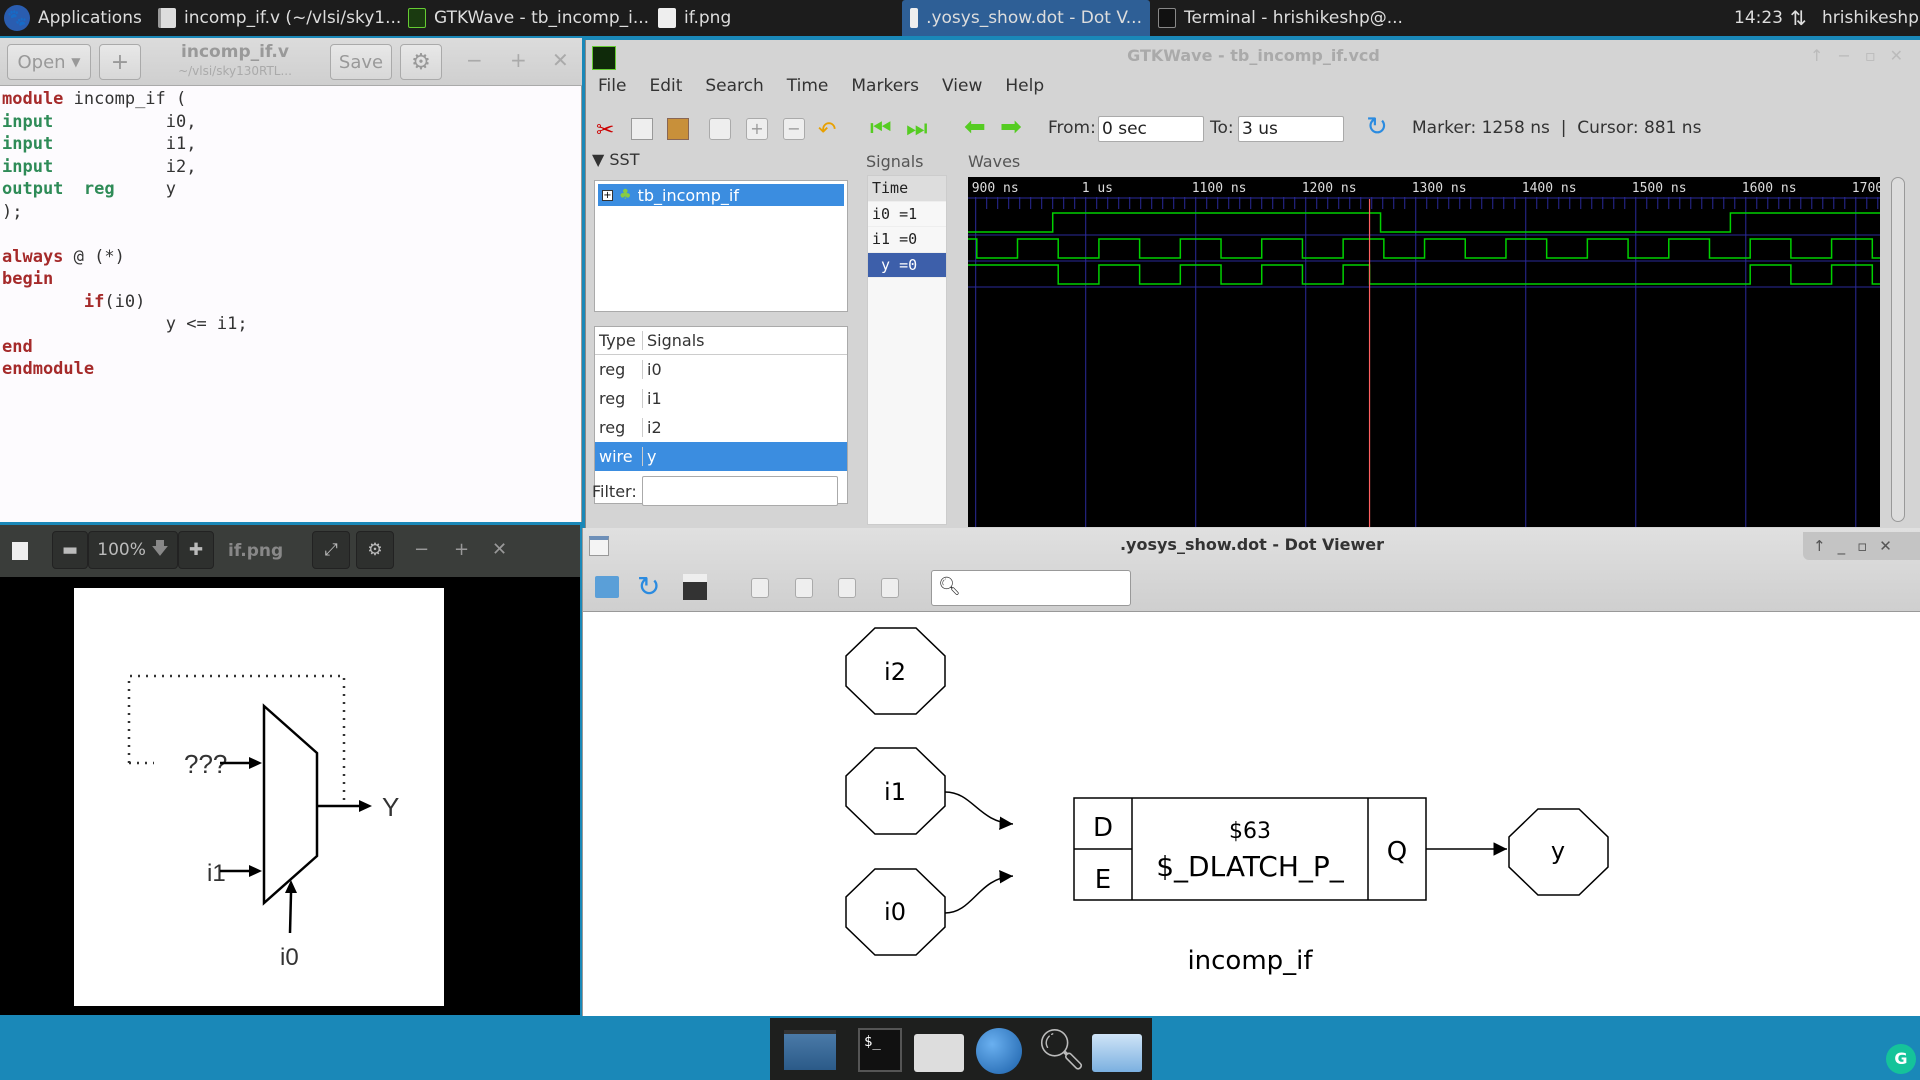  Describe the element at coordinates (624, 159) in the screenshot. I see `sst-label: SST` at that location.